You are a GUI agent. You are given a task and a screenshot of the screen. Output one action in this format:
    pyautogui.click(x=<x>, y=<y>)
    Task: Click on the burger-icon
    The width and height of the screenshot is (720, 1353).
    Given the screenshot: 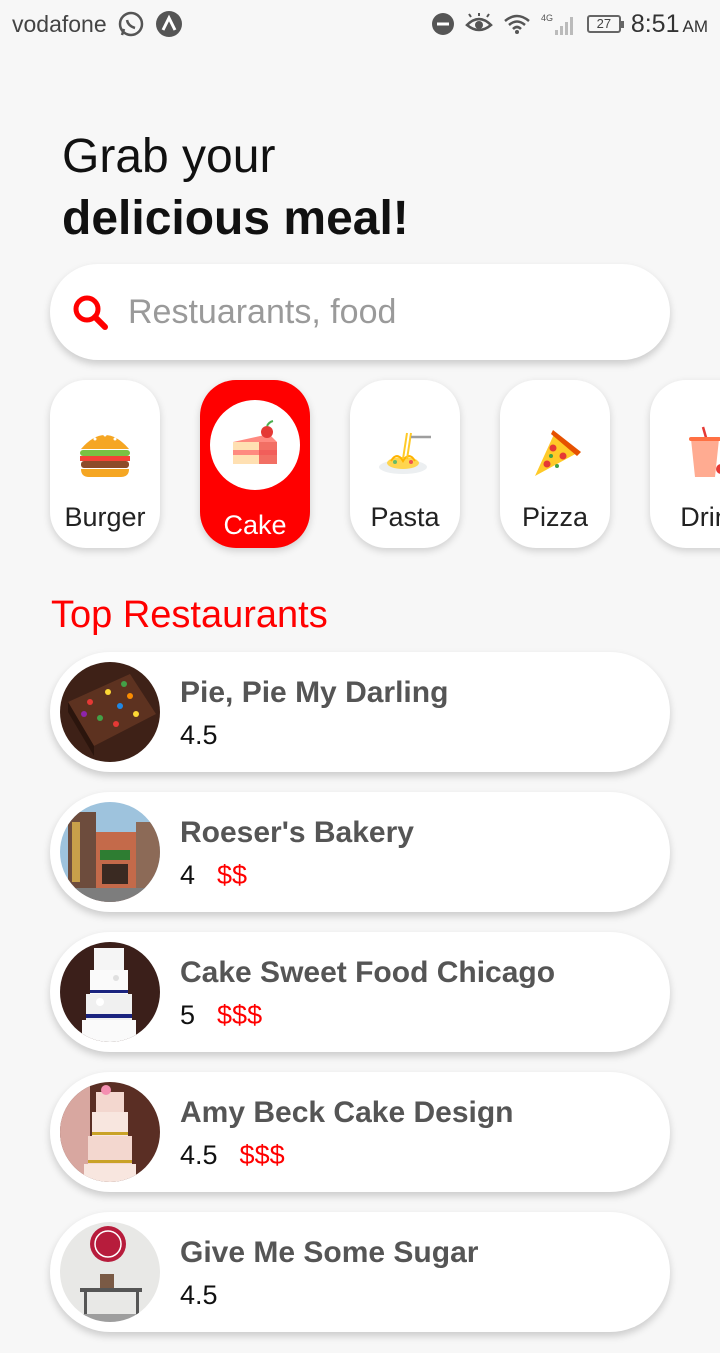 What is the action you would take?
    pyautogui.click(x=105, y=453)
    